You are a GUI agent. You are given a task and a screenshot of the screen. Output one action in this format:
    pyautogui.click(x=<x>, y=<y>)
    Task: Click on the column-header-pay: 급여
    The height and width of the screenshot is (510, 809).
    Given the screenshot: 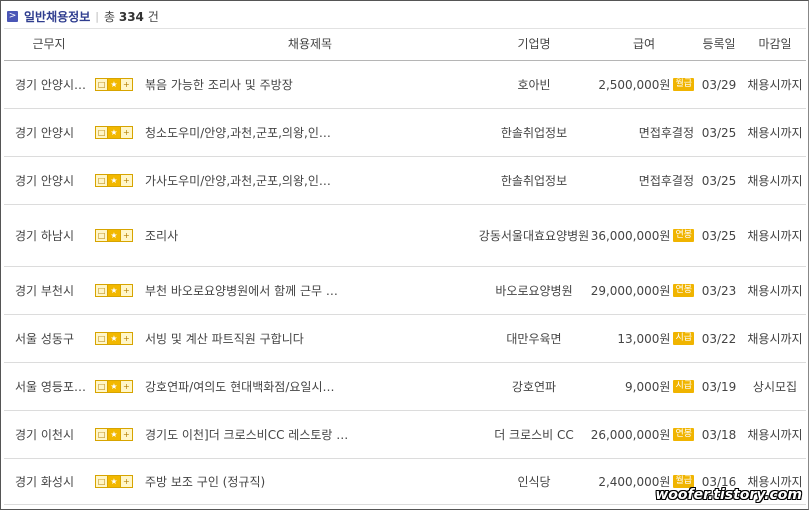 What is the action you would take?
    pyautogui.click(x=644, y=44)
    